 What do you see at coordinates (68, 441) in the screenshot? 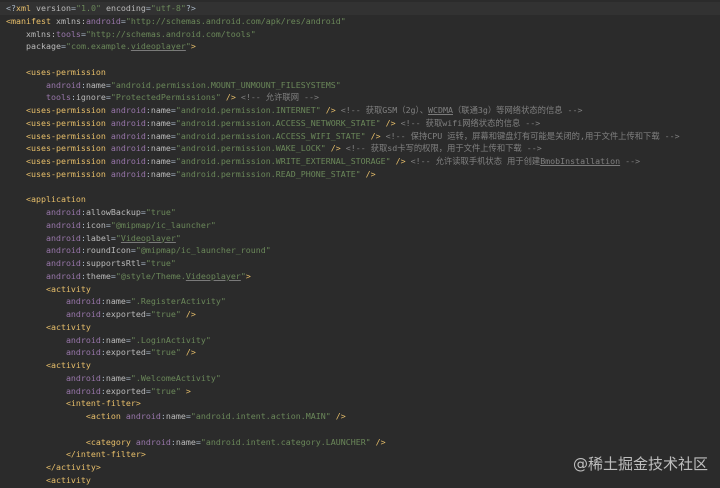
I see `code-token: <category` at bounding box center [68, 441].